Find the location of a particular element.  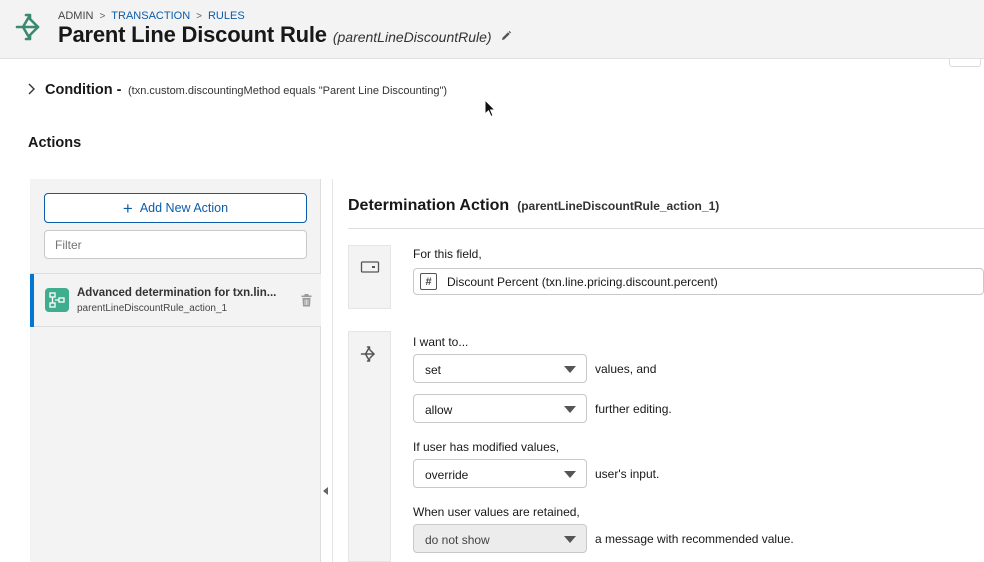

retained-select-value: do not show is located at coordinates (457, 540).